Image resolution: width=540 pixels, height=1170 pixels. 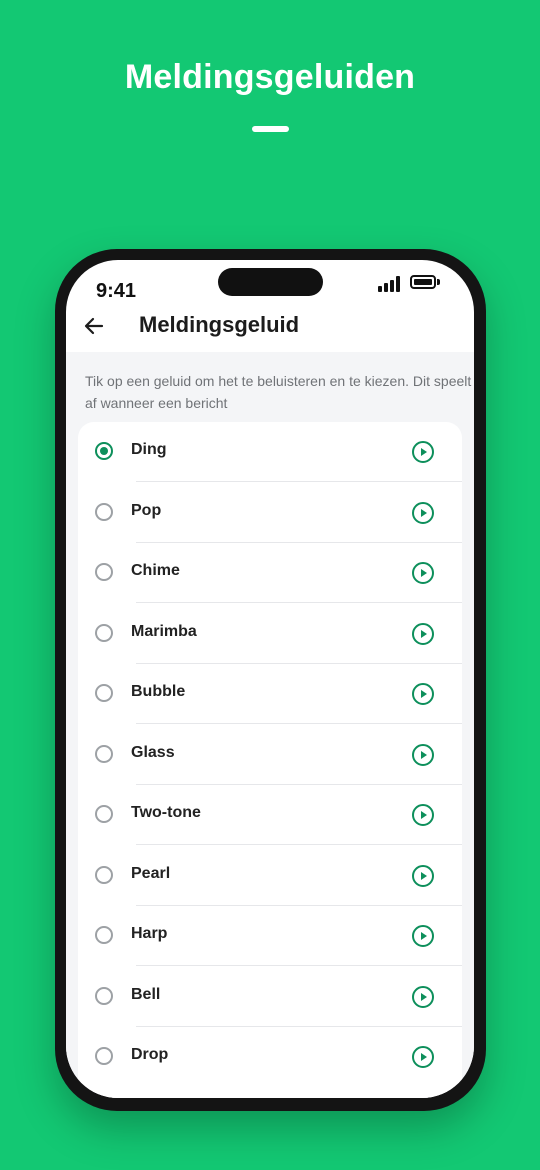 What do you see at coordinates (164, 631) in the screenshot?
I see `sound-label: Marimba` at bounding box center [164, 631].